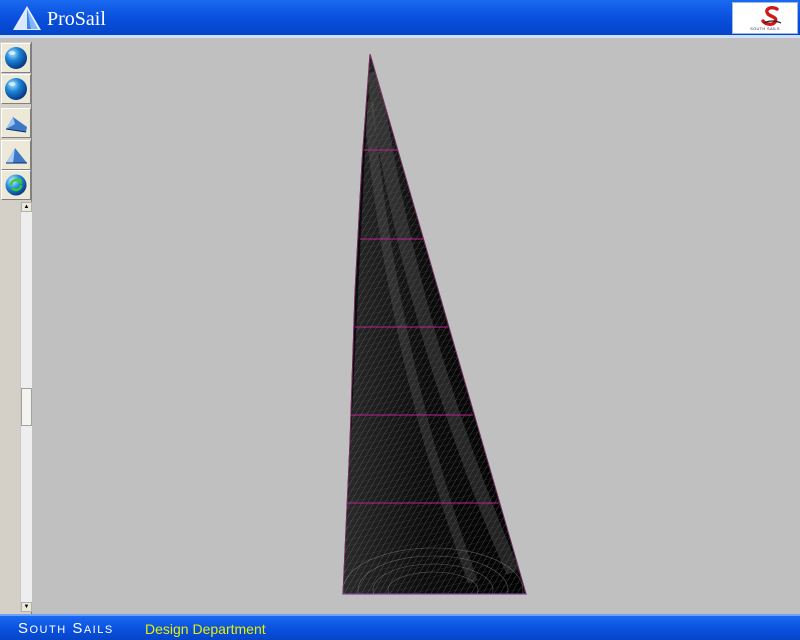 The height and width of the screenshot is (640, 800). Describe the element at coordinates (27, 18) in the screenshot. I see `prosail-logo-icon` at that location.